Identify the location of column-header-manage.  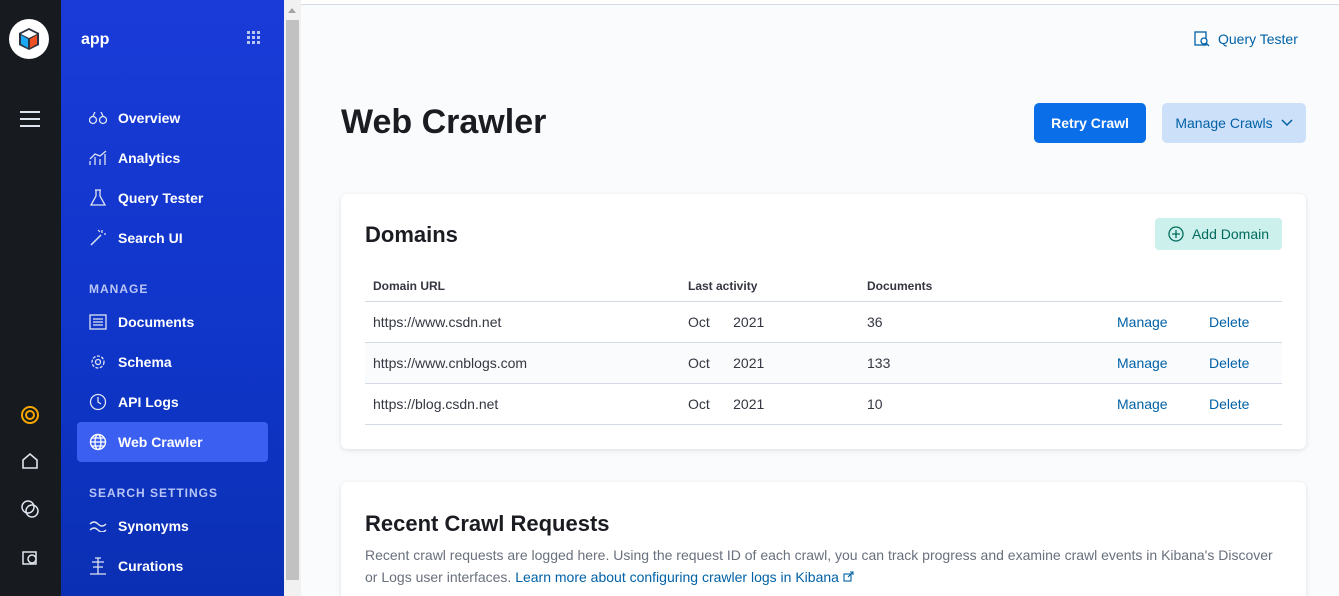
(1155, 286).